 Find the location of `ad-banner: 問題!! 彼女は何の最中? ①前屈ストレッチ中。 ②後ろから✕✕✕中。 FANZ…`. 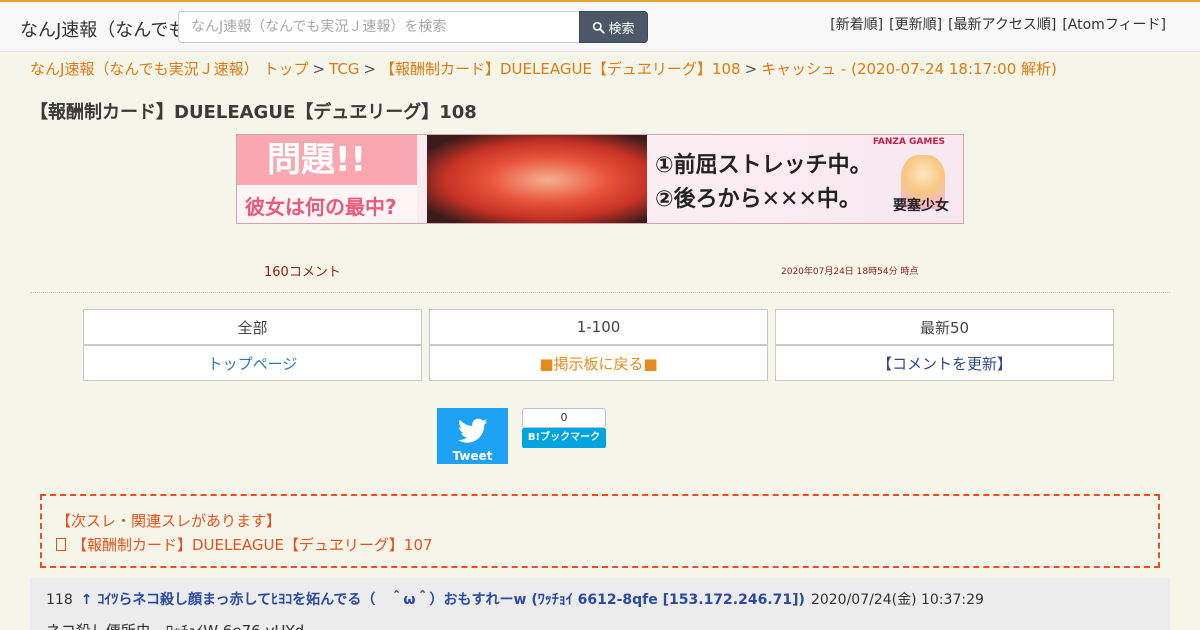

ad-banner: 問題!! 彼女は何の最中? ①前屈ストレッチ中。 ②後ろから✕✕✕中。 FANZ… is located at coordinates (600, 179).